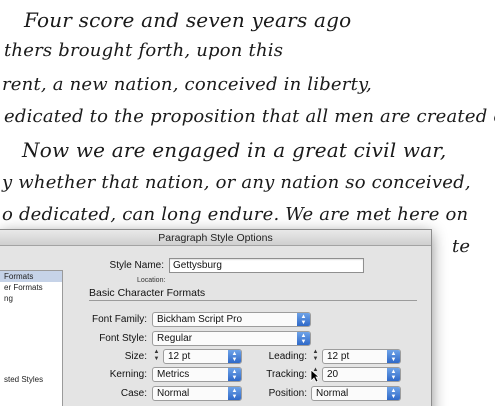 The height and width of the screenshot is (406, 495). I want to click on tracking-row: Tracking: ▲▼ 20 ▲▼, so click(326, 374).